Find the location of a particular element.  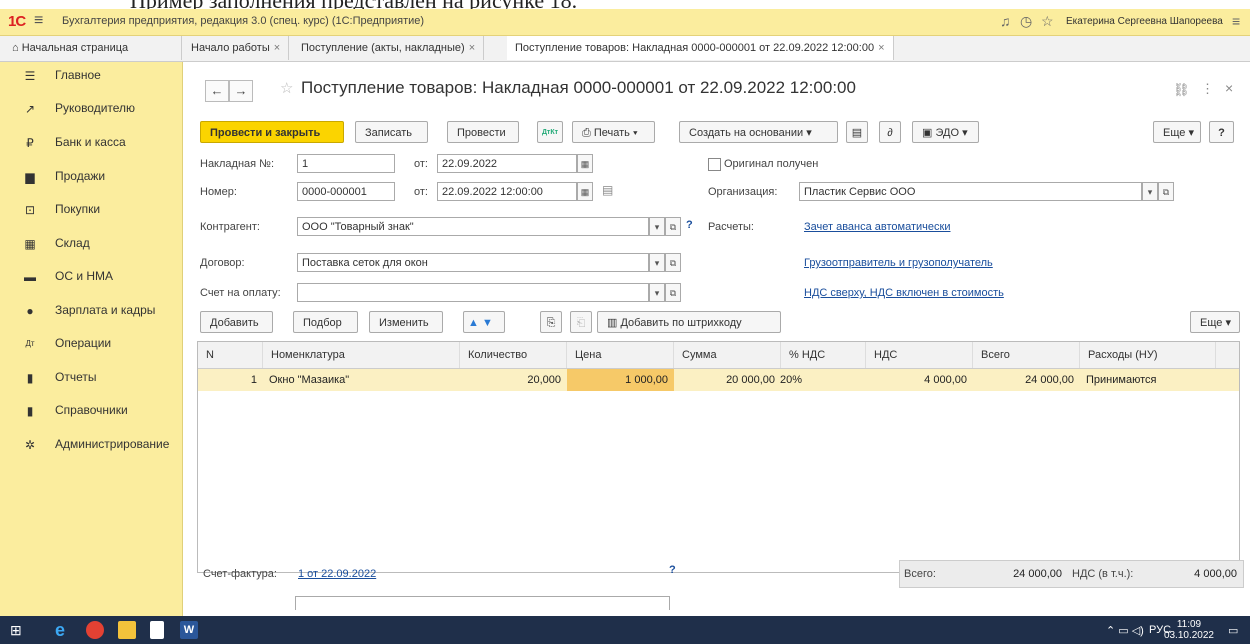

chrome-browser-icon is located at coordinates (95, 630).